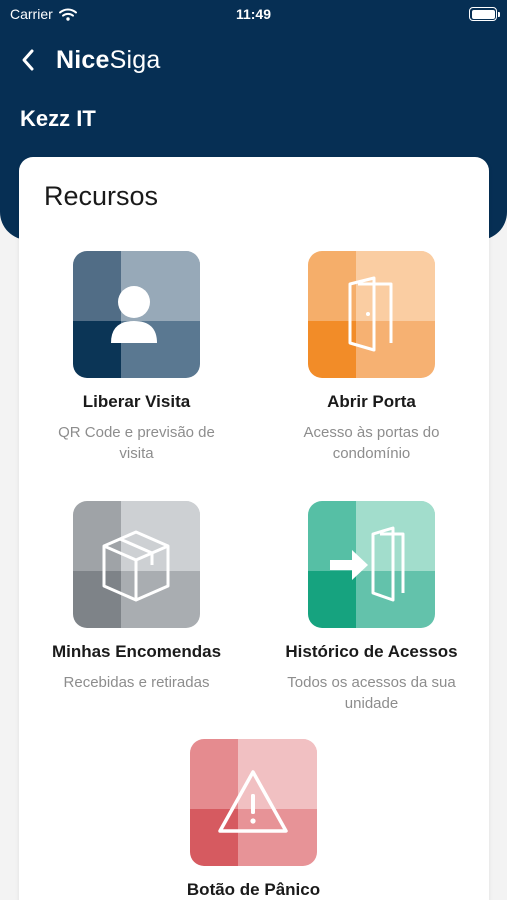  Describe the element at coordinates (371, 693) in the screenshot. I see `feature-description: Todos os acessos da sua unidade` at that location.